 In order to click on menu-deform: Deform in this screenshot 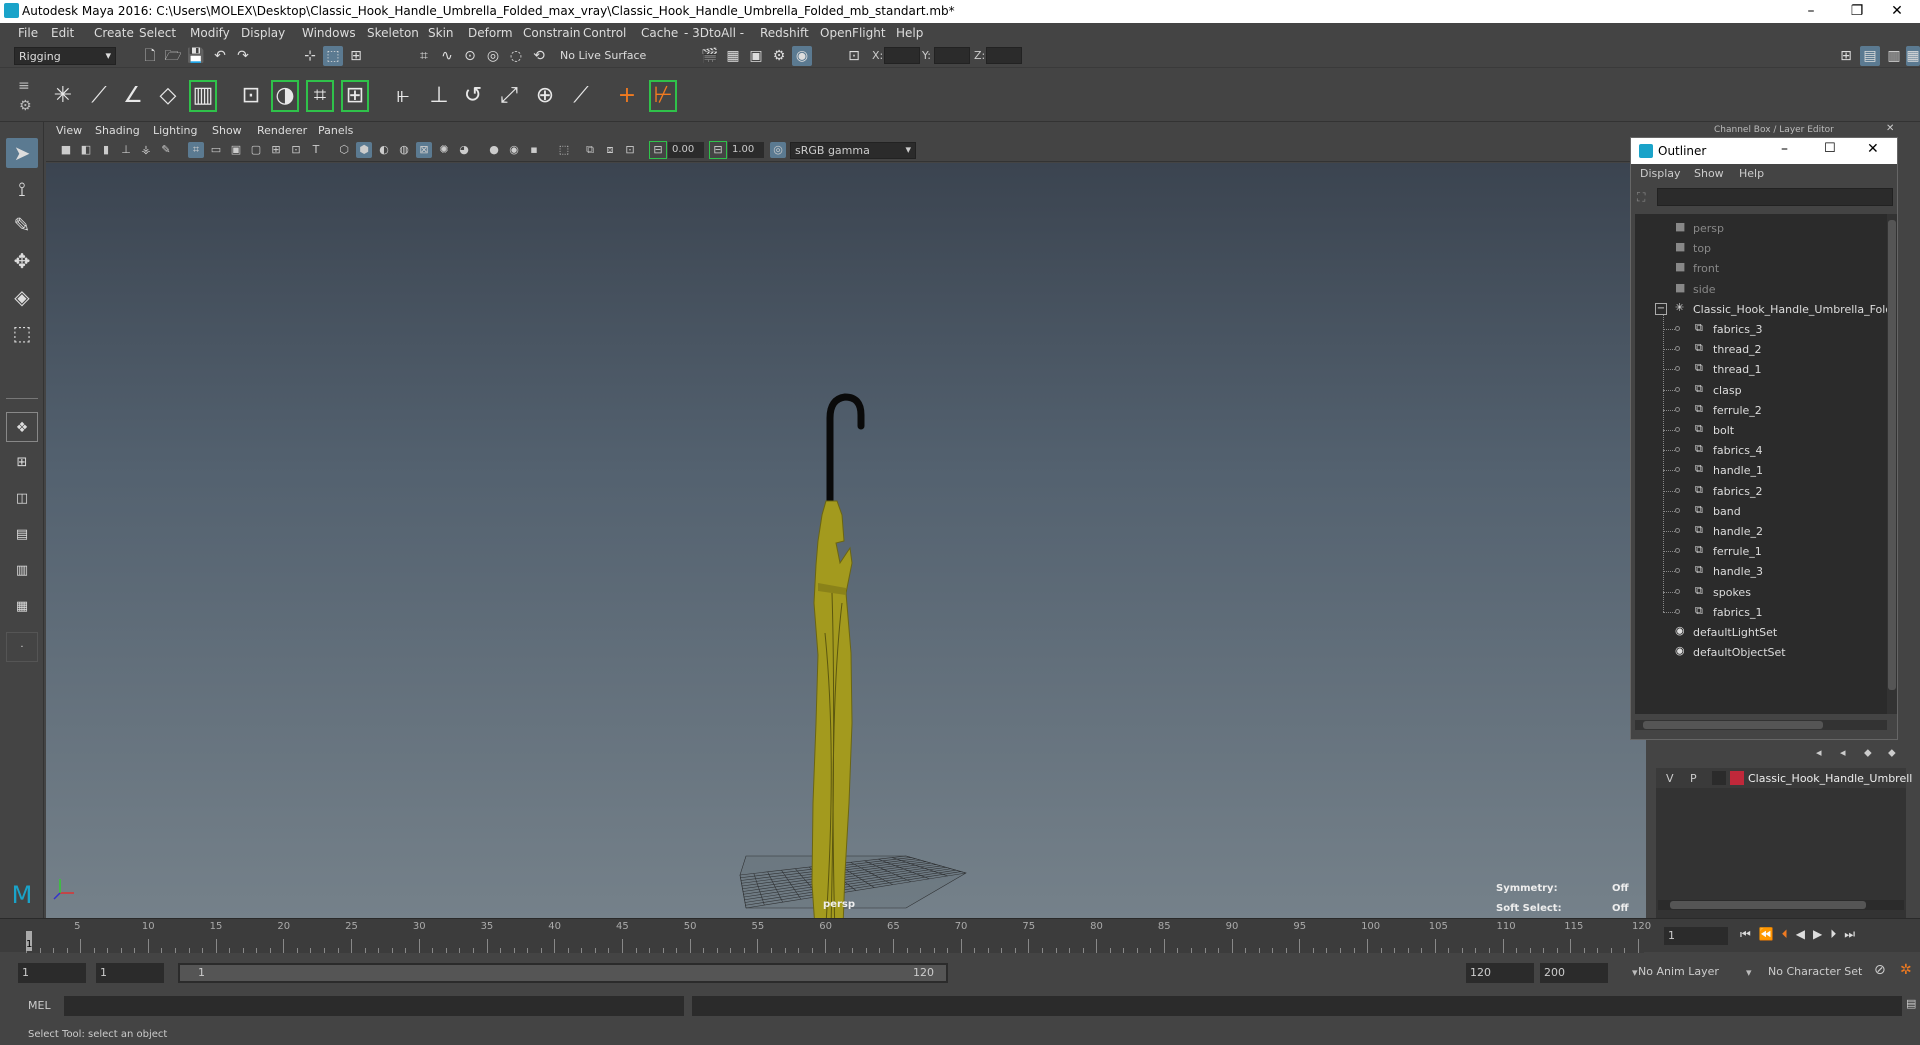, I will do `click(490, 33)`.